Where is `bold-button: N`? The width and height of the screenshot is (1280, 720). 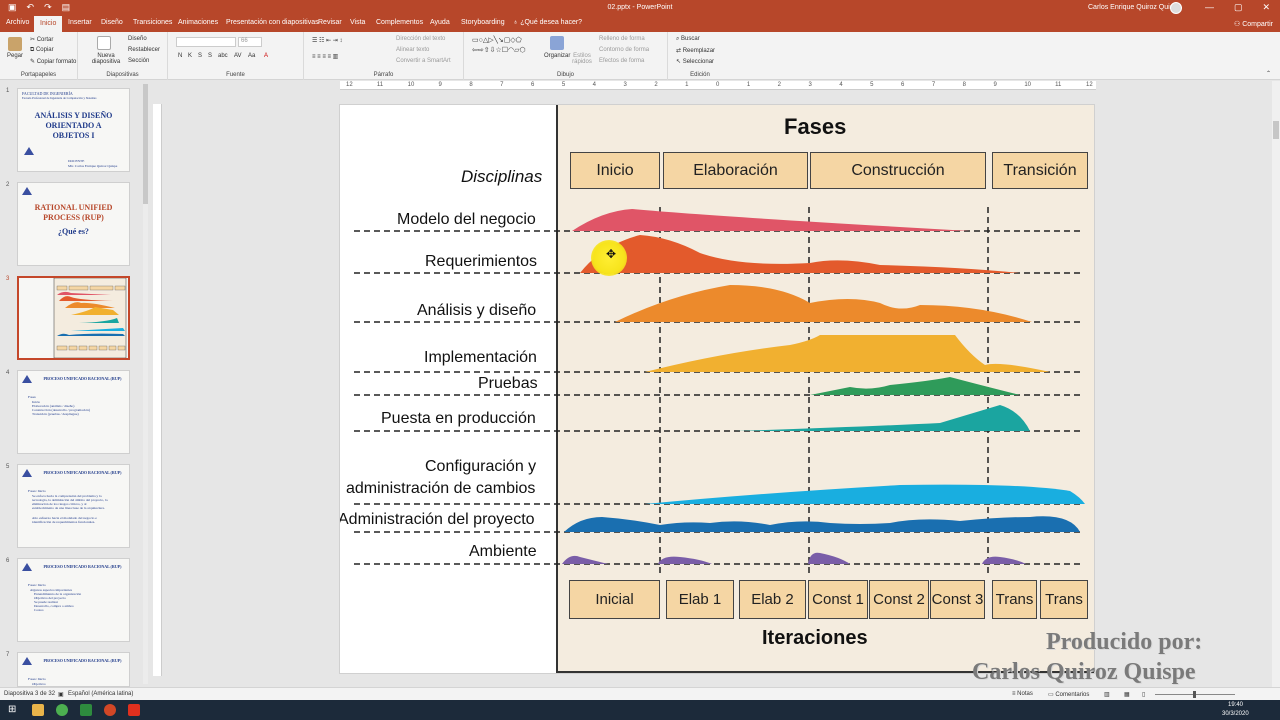 bold-button: N is located at coordinates (180, 56).